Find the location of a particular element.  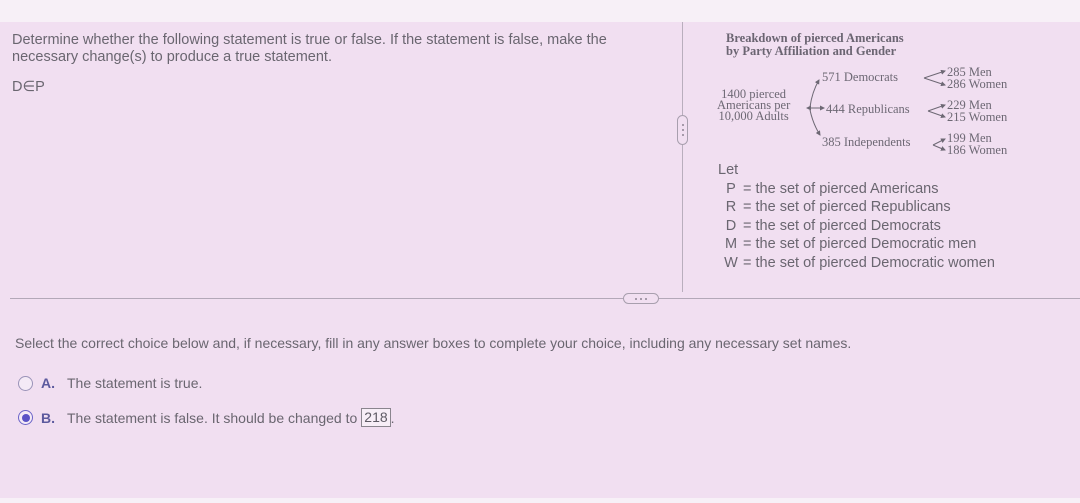

choice-letter: B. is located at coordinates (48, 417).